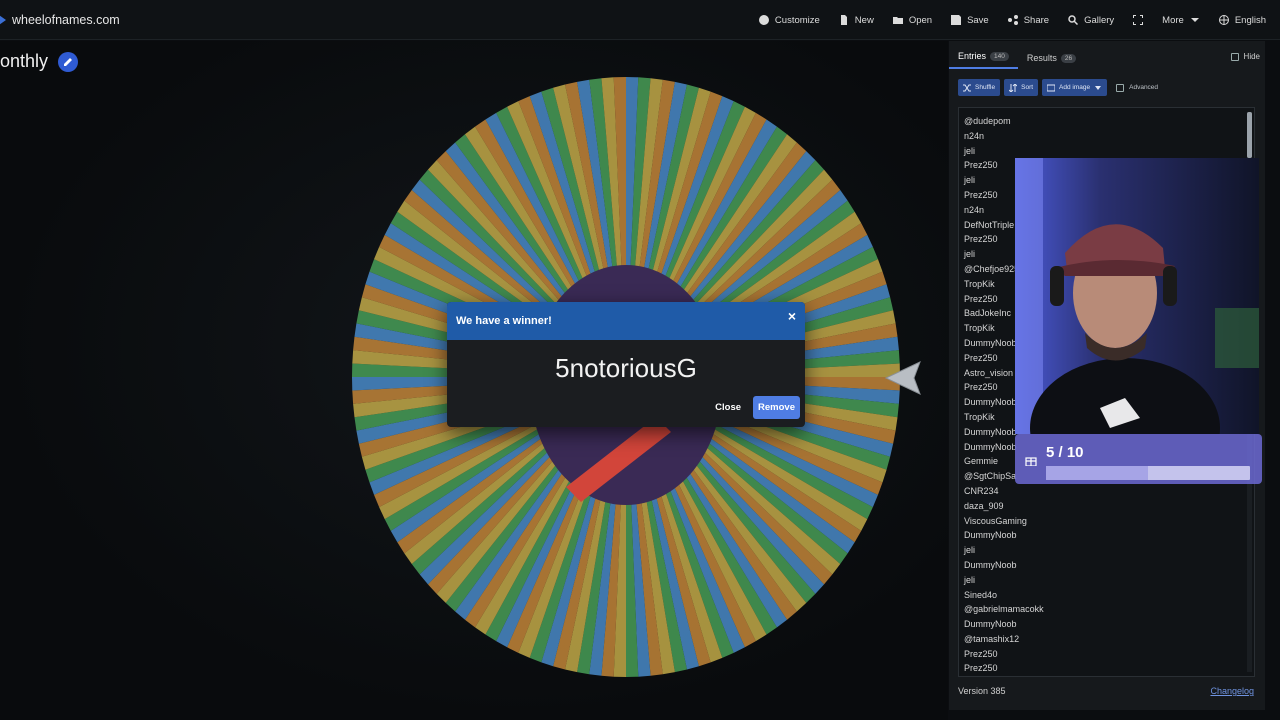  I want to click on caret-down-icon, so click(1098, 87).